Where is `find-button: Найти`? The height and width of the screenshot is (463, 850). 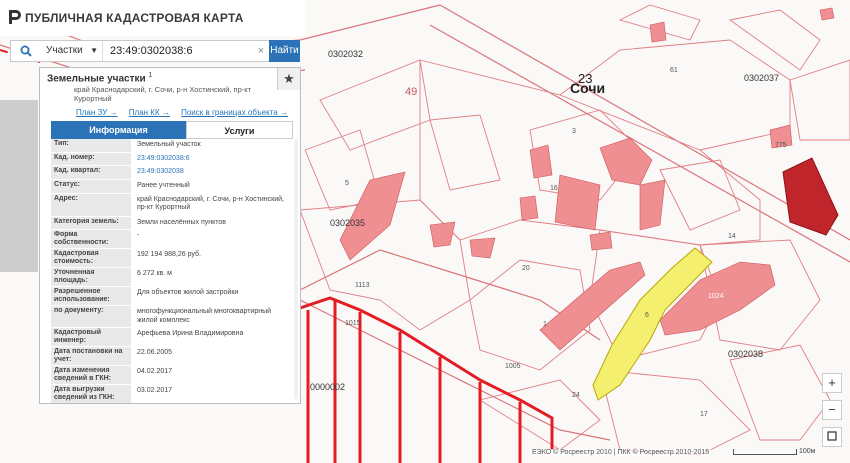 find-button: Найти is located at coordinates (284, 51).